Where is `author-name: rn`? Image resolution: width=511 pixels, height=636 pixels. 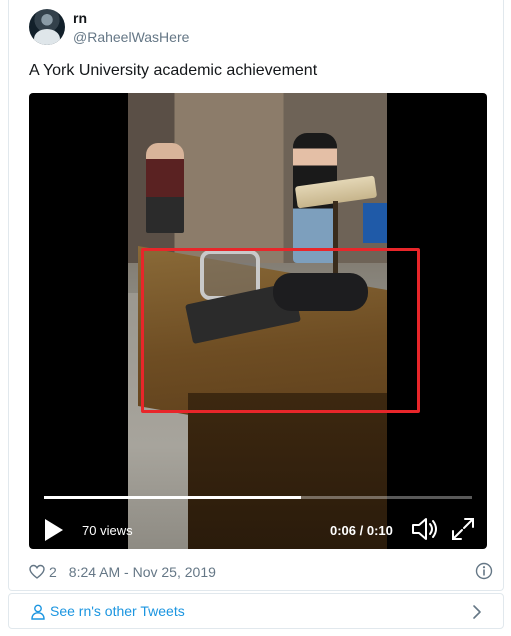 author-name: rn is located at coordinates (80, 18).